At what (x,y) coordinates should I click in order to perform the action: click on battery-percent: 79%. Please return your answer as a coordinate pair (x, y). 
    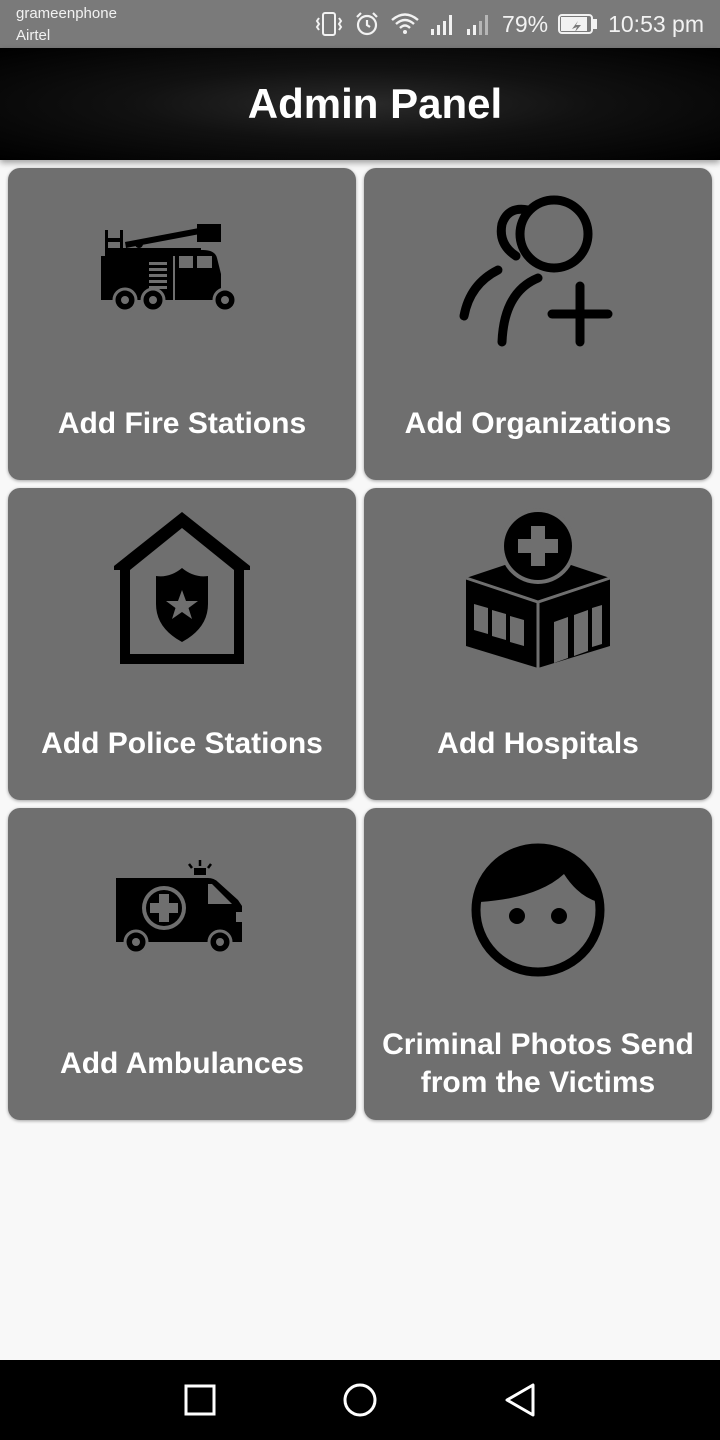
    Looking at the image, I should click on (525, 23).